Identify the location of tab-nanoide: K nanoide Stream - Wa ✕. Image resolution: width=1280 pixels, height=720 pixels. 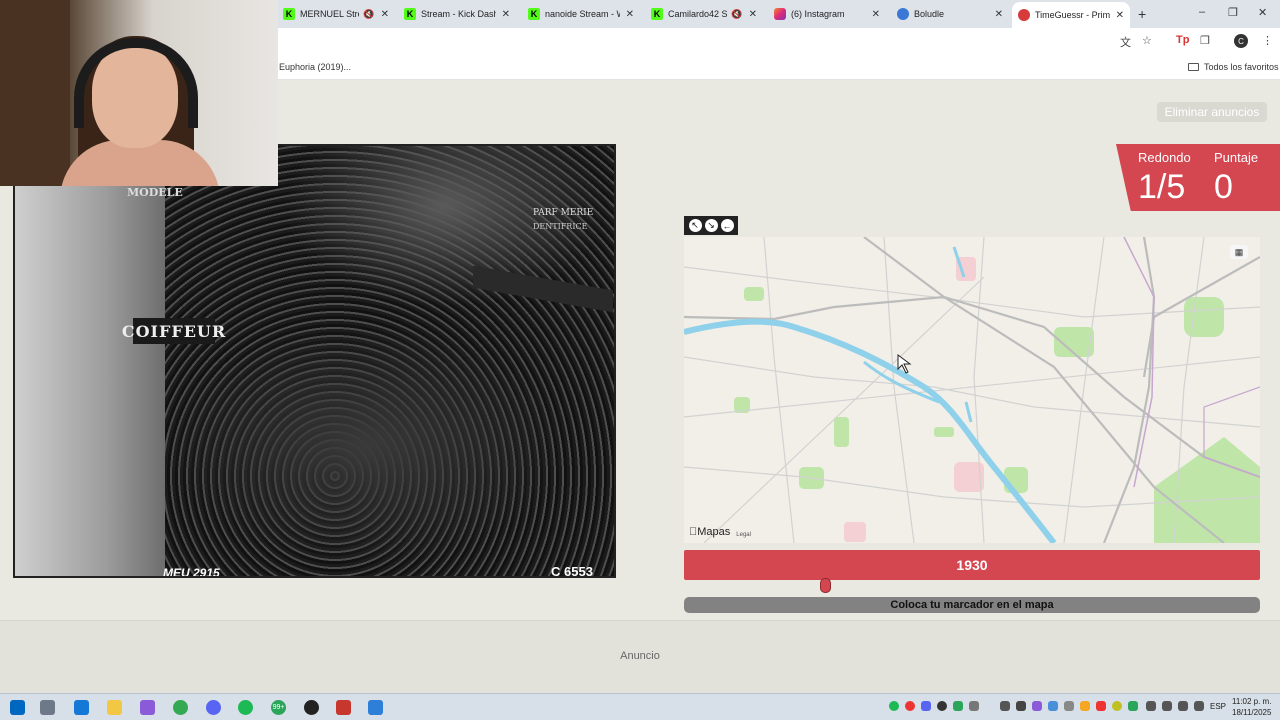
(581, 14).